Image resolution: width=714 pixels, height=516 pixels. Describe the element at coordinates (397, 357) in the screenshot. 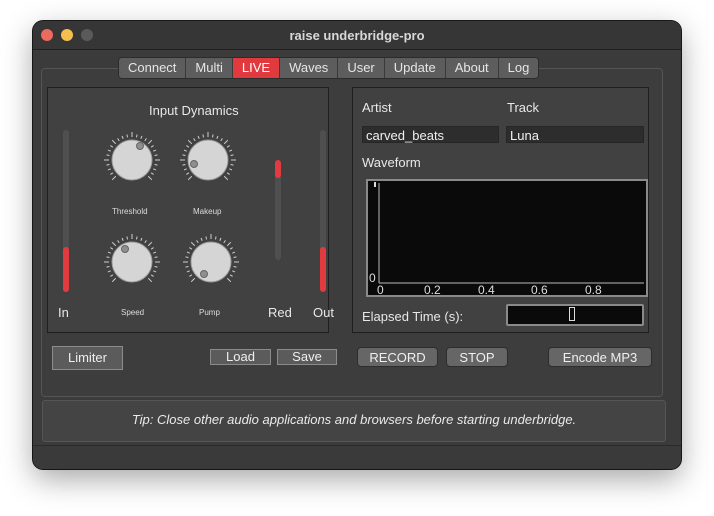

I see `record-button: RECORD` at that location.